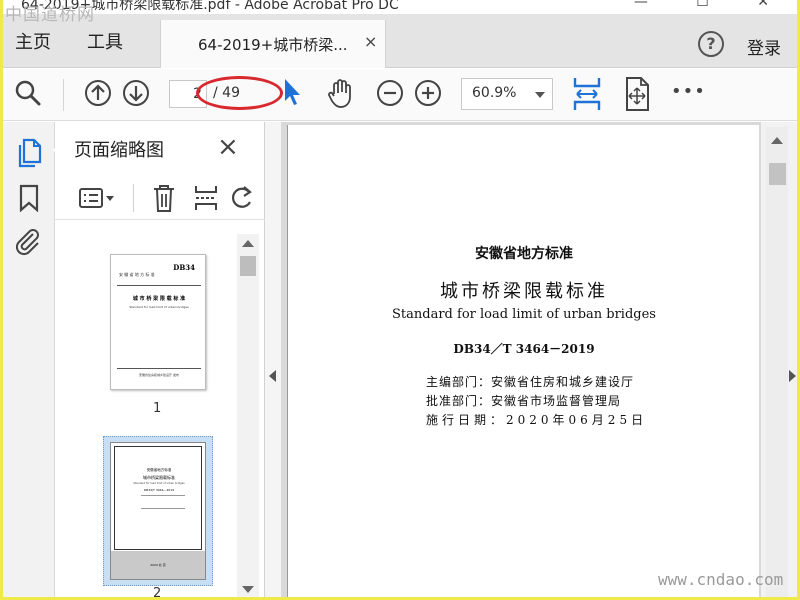 This screenshot has height=600, width=800. I want to click on panel-splitter-left, so click(273, 359).